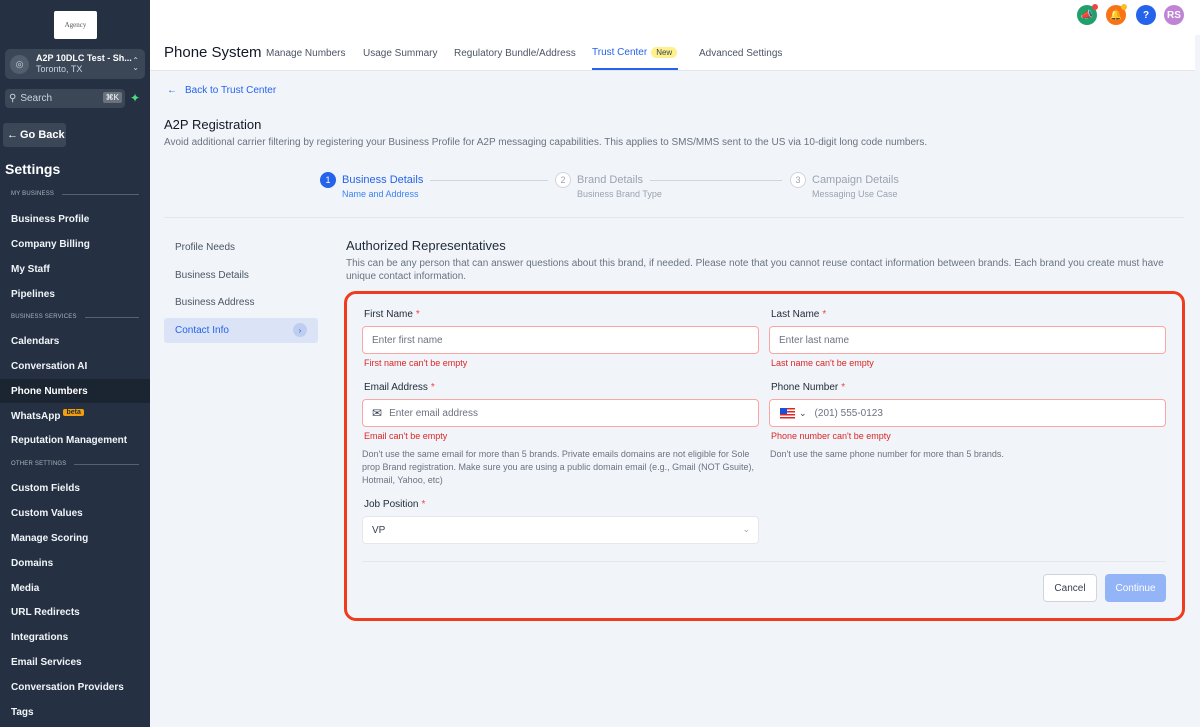 This screenshot has height=727, width=1200. I want to click on sidebar-item-custom-fields: Custom Fields, so click(75, 488).